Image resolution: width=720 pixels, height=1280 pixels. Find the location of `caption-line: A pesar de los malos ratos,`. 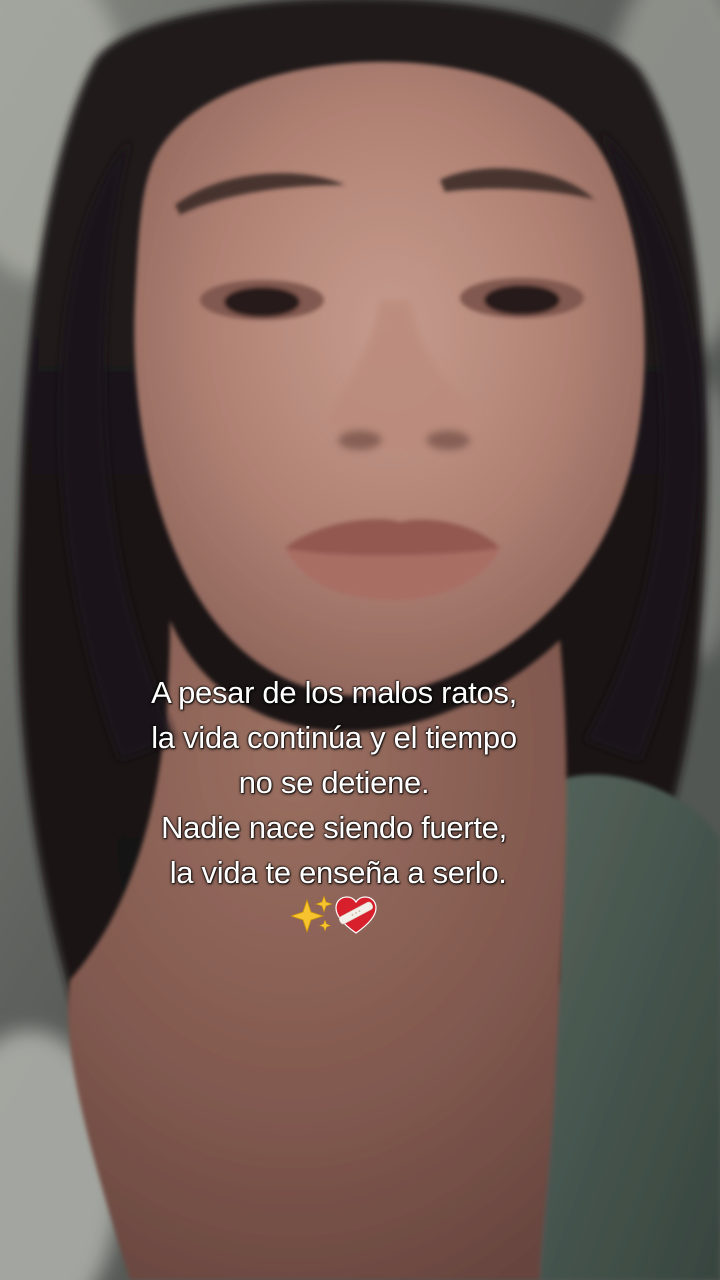

caption-line: A pesar de los malos ratos, is located at coordinates (334, 692).